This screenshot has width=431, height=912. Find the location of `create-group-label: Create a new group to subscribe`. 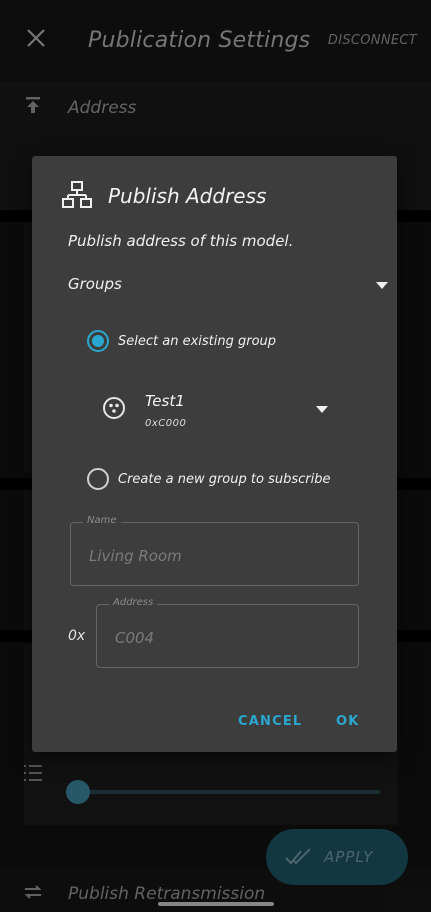

create-group-label: Create a new group to subscribe is located at coordinates (224, 479).